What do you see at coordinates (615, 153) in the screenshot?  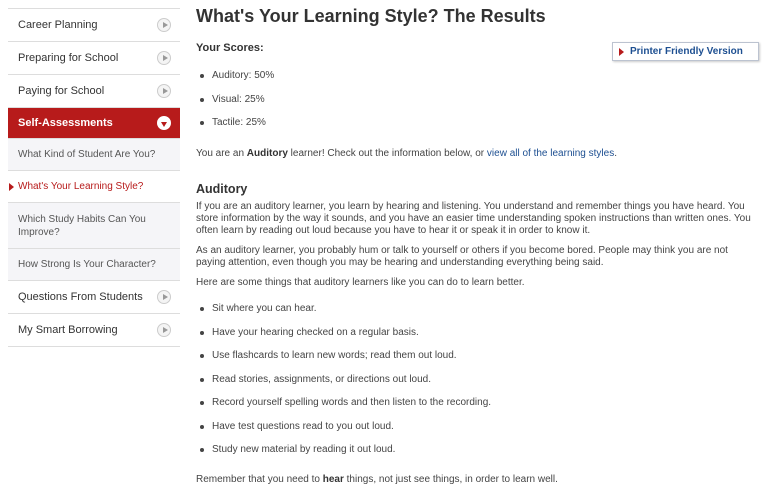 I see `result-suffix: .` at bounding box center [615, 153].